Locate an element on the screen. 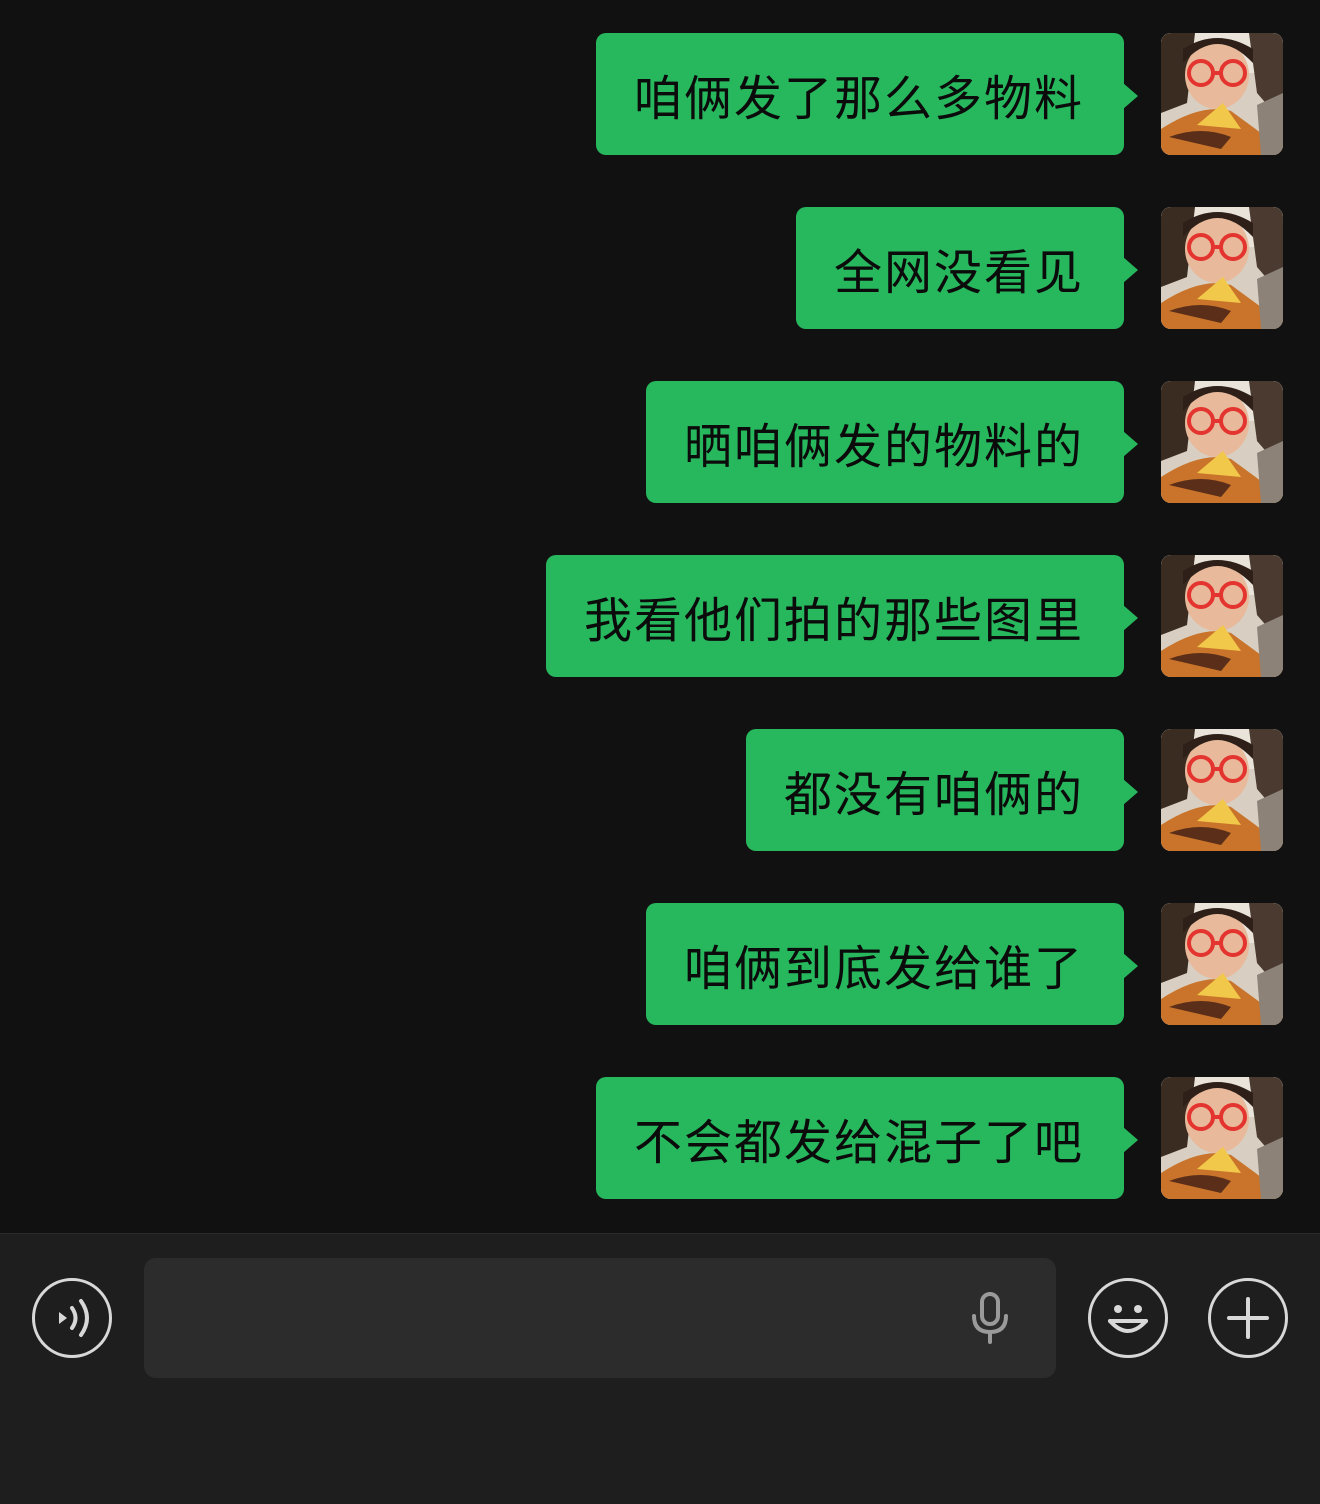 This screenshot has height=1504, width=1320. emoji-icon is located at coordinates (1128, 1319).